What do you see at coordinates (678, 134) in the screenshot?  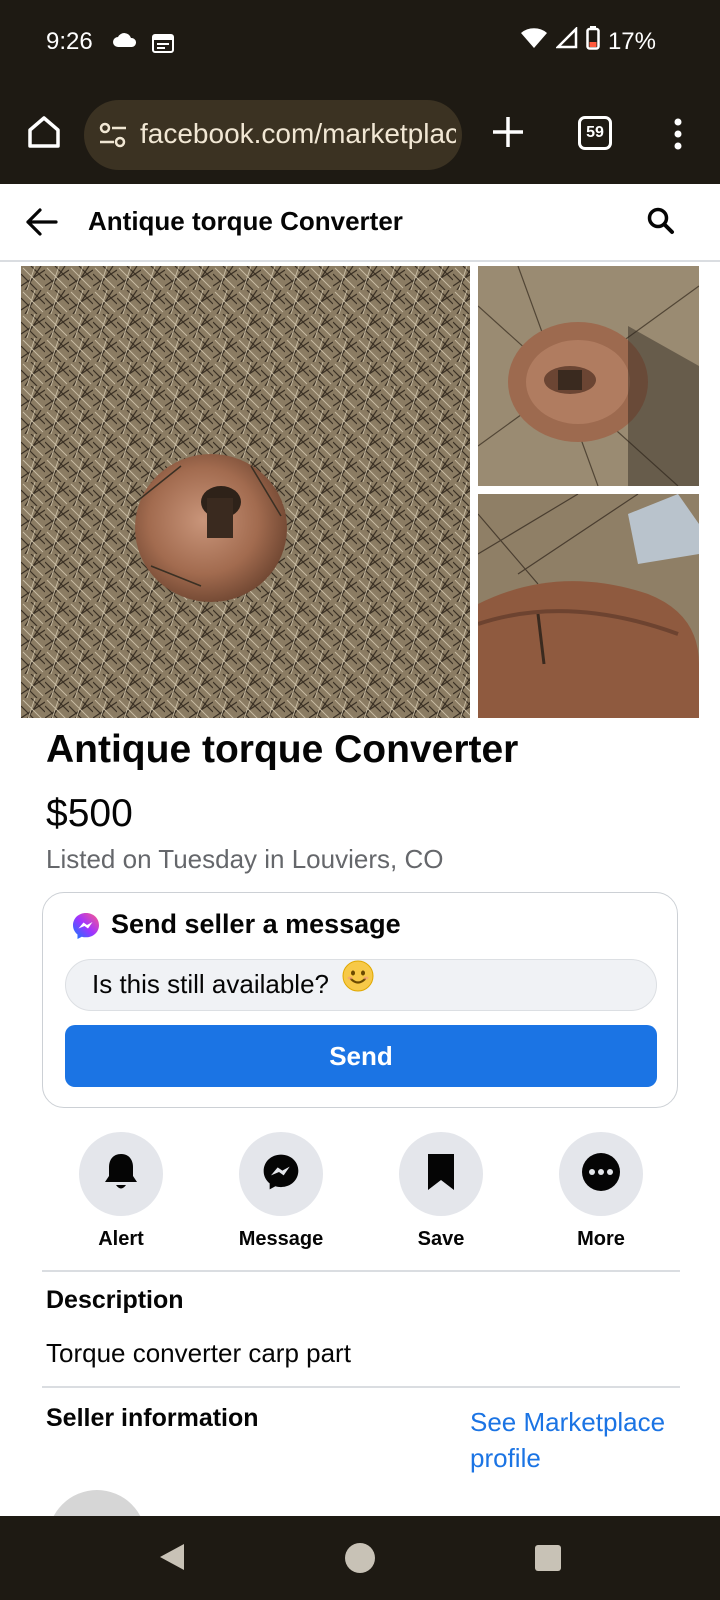 I see `overflow-menu-icon` at bounding box center [678, 134].